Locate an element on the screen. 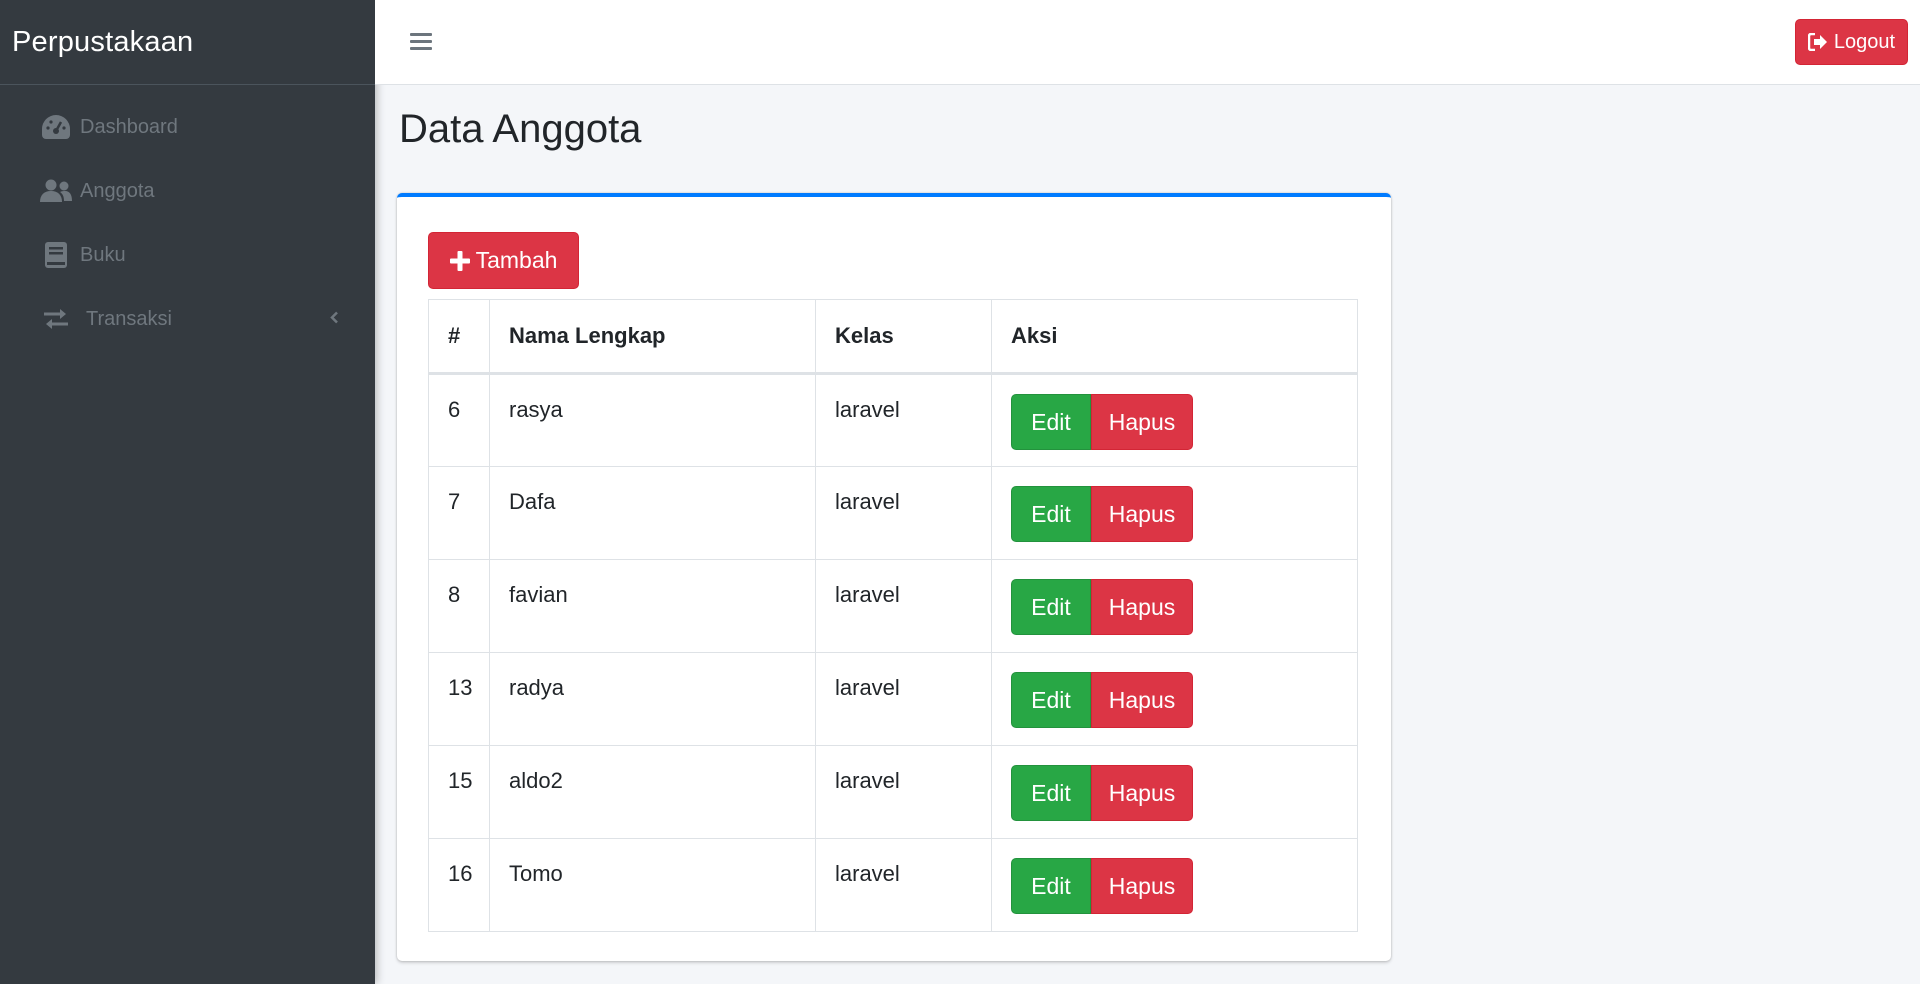 The height and width of the screenshot is (984, 1920). cell-name: Dafa is located at coordinates (652, 513).